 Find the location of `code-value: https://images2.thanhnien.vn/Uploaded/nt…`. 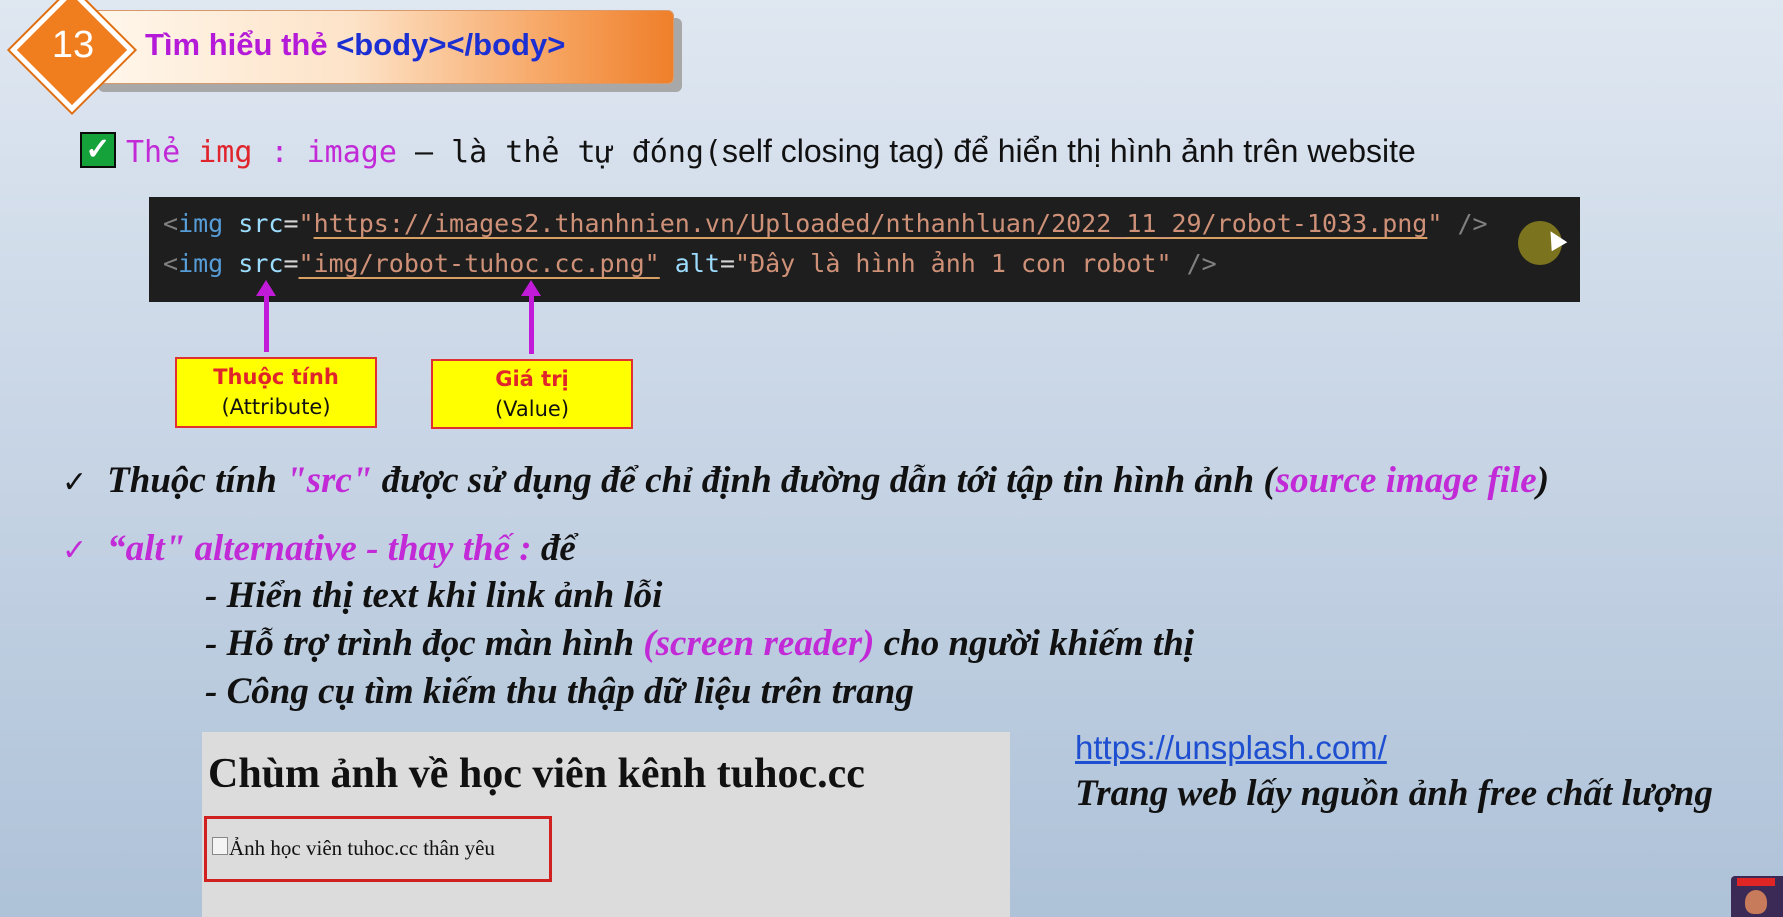

code-value: https://images2.thanhnien.vn/Uploaded/nt… is located at coordinates (870, 223).